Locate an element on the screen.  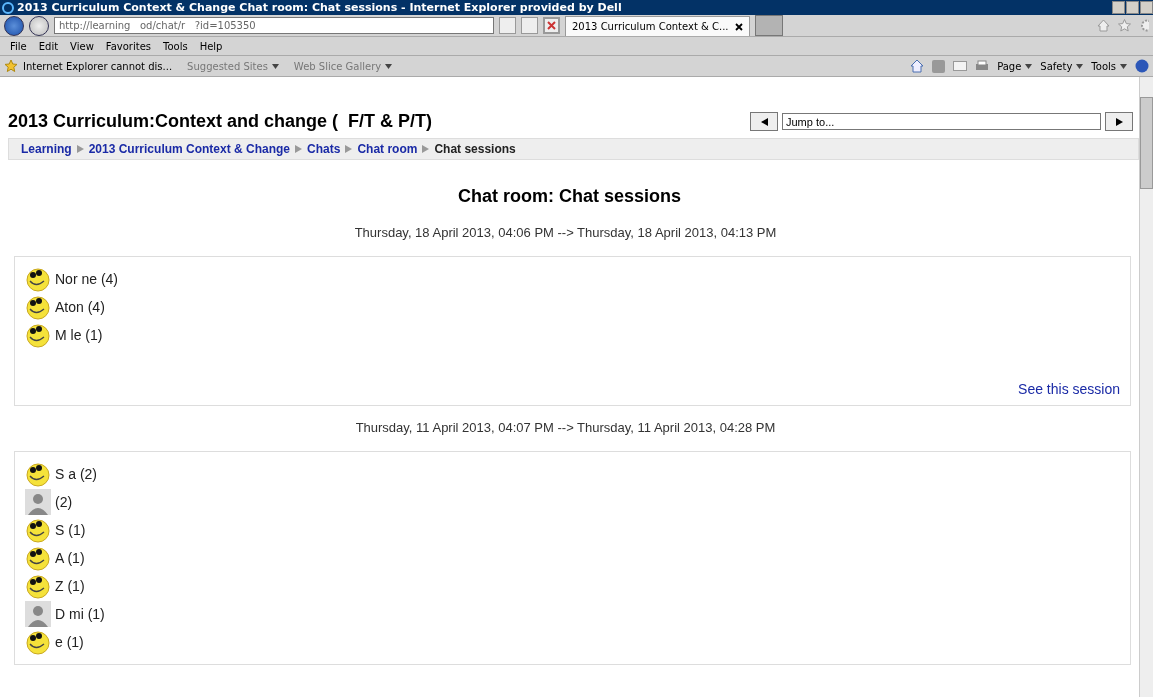
menu-item: File is located at coordinates (18, 46).